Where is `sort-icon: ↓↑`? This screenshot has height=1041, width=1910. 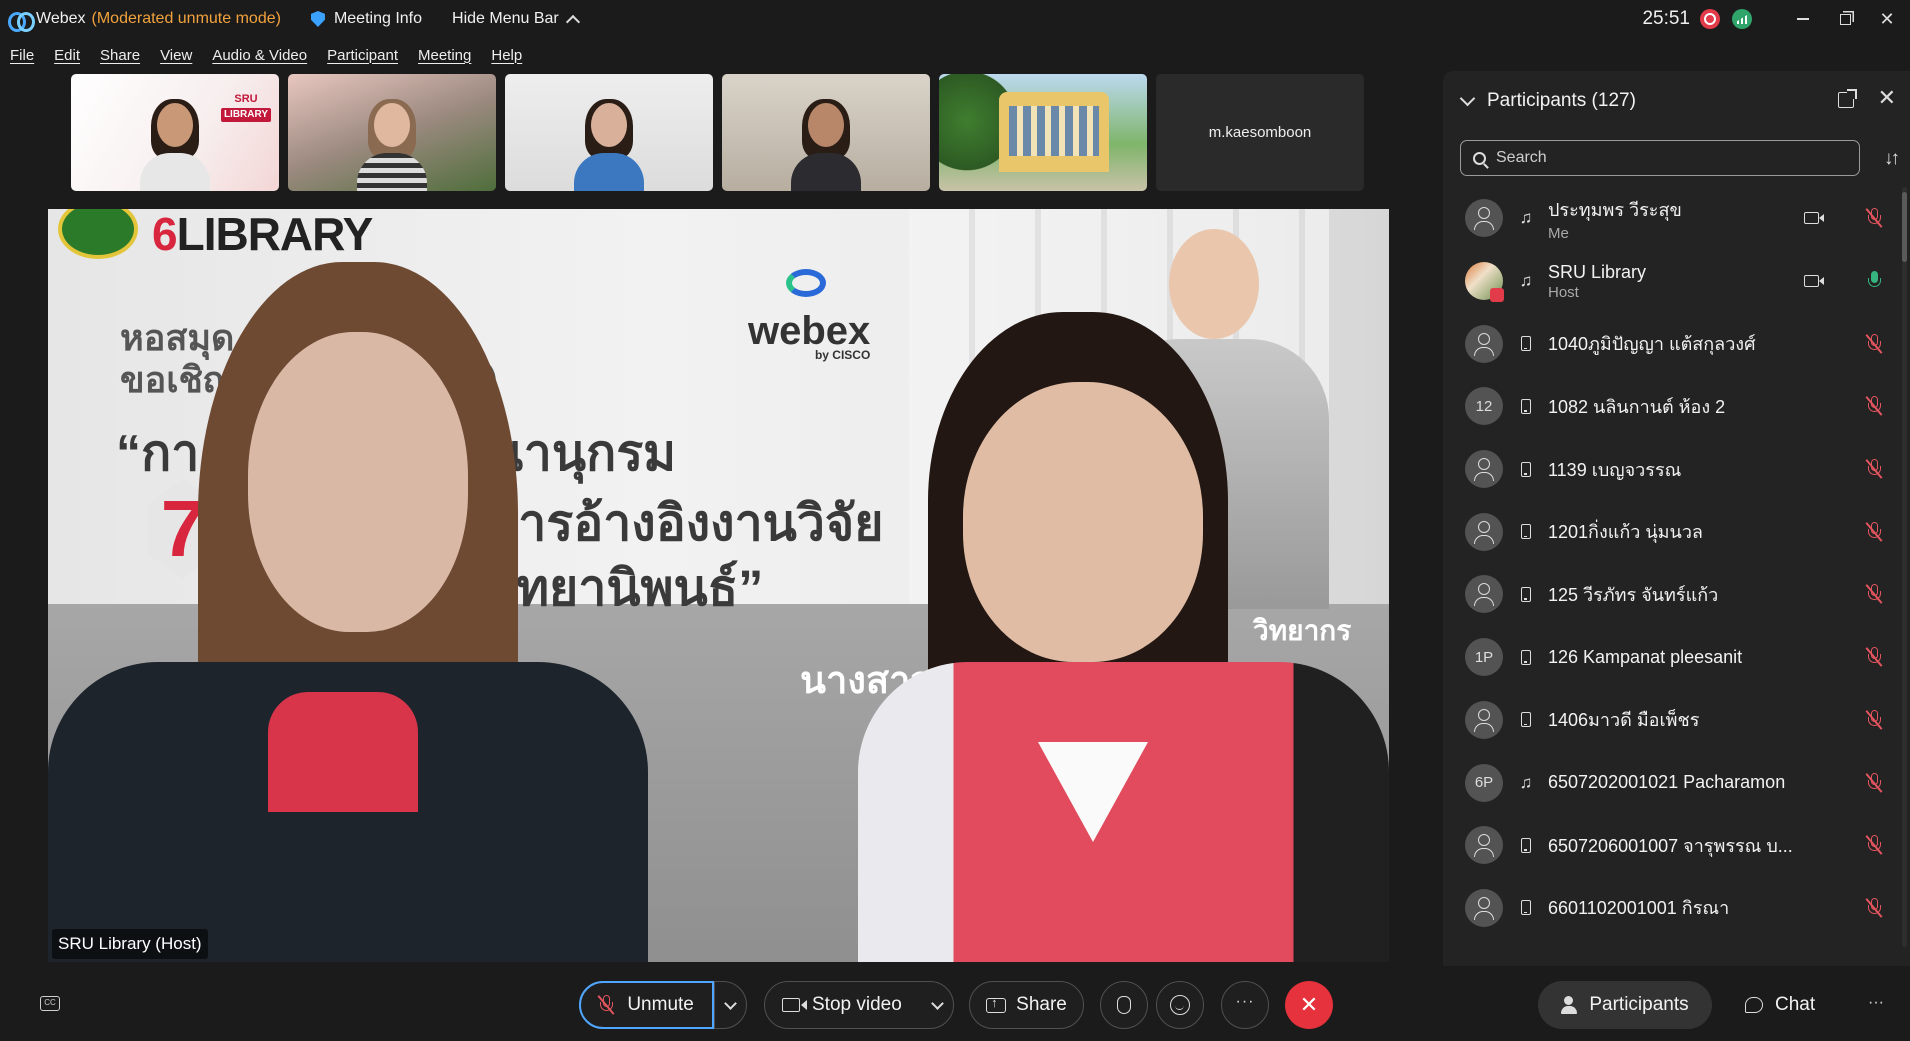
sort-icon: ↓↑ is located at coordinates (1892, 159).